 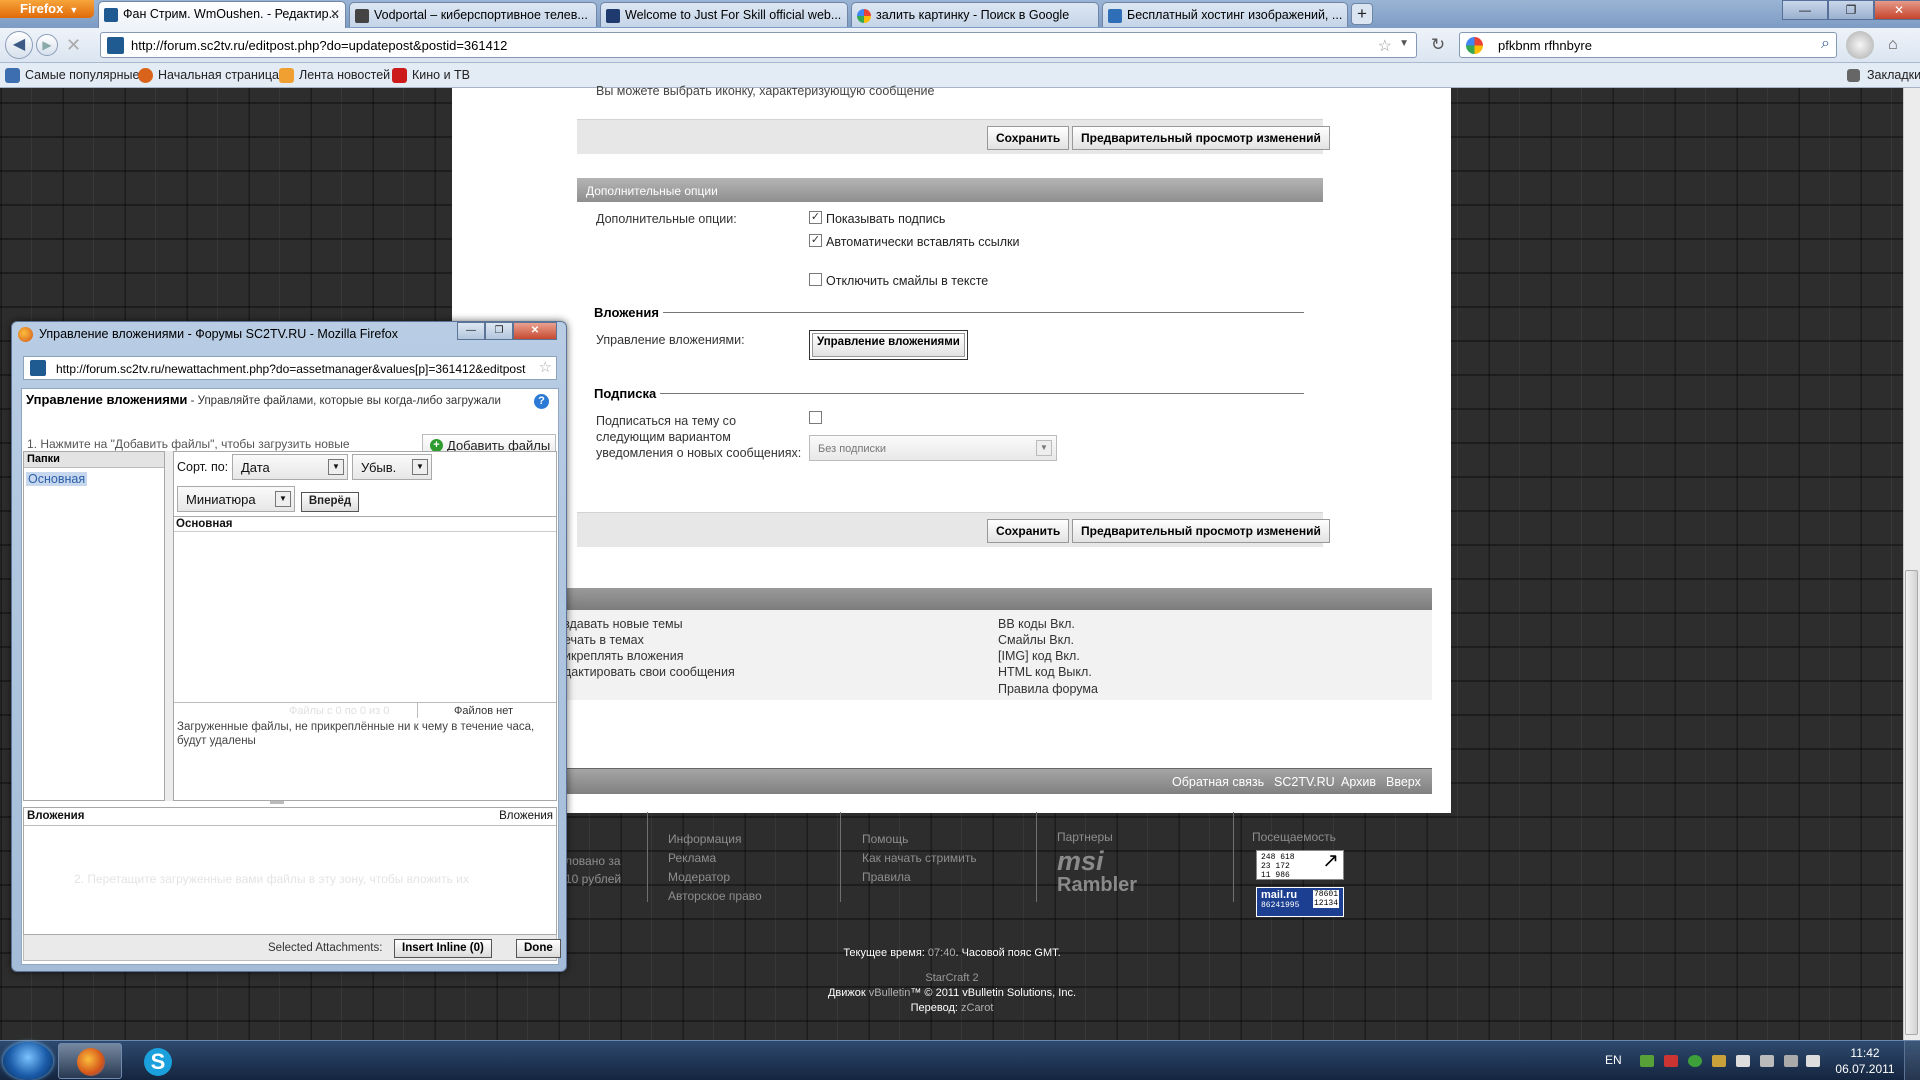 I want to click on tray-flag-icon, so click(x=1791, y=1061).